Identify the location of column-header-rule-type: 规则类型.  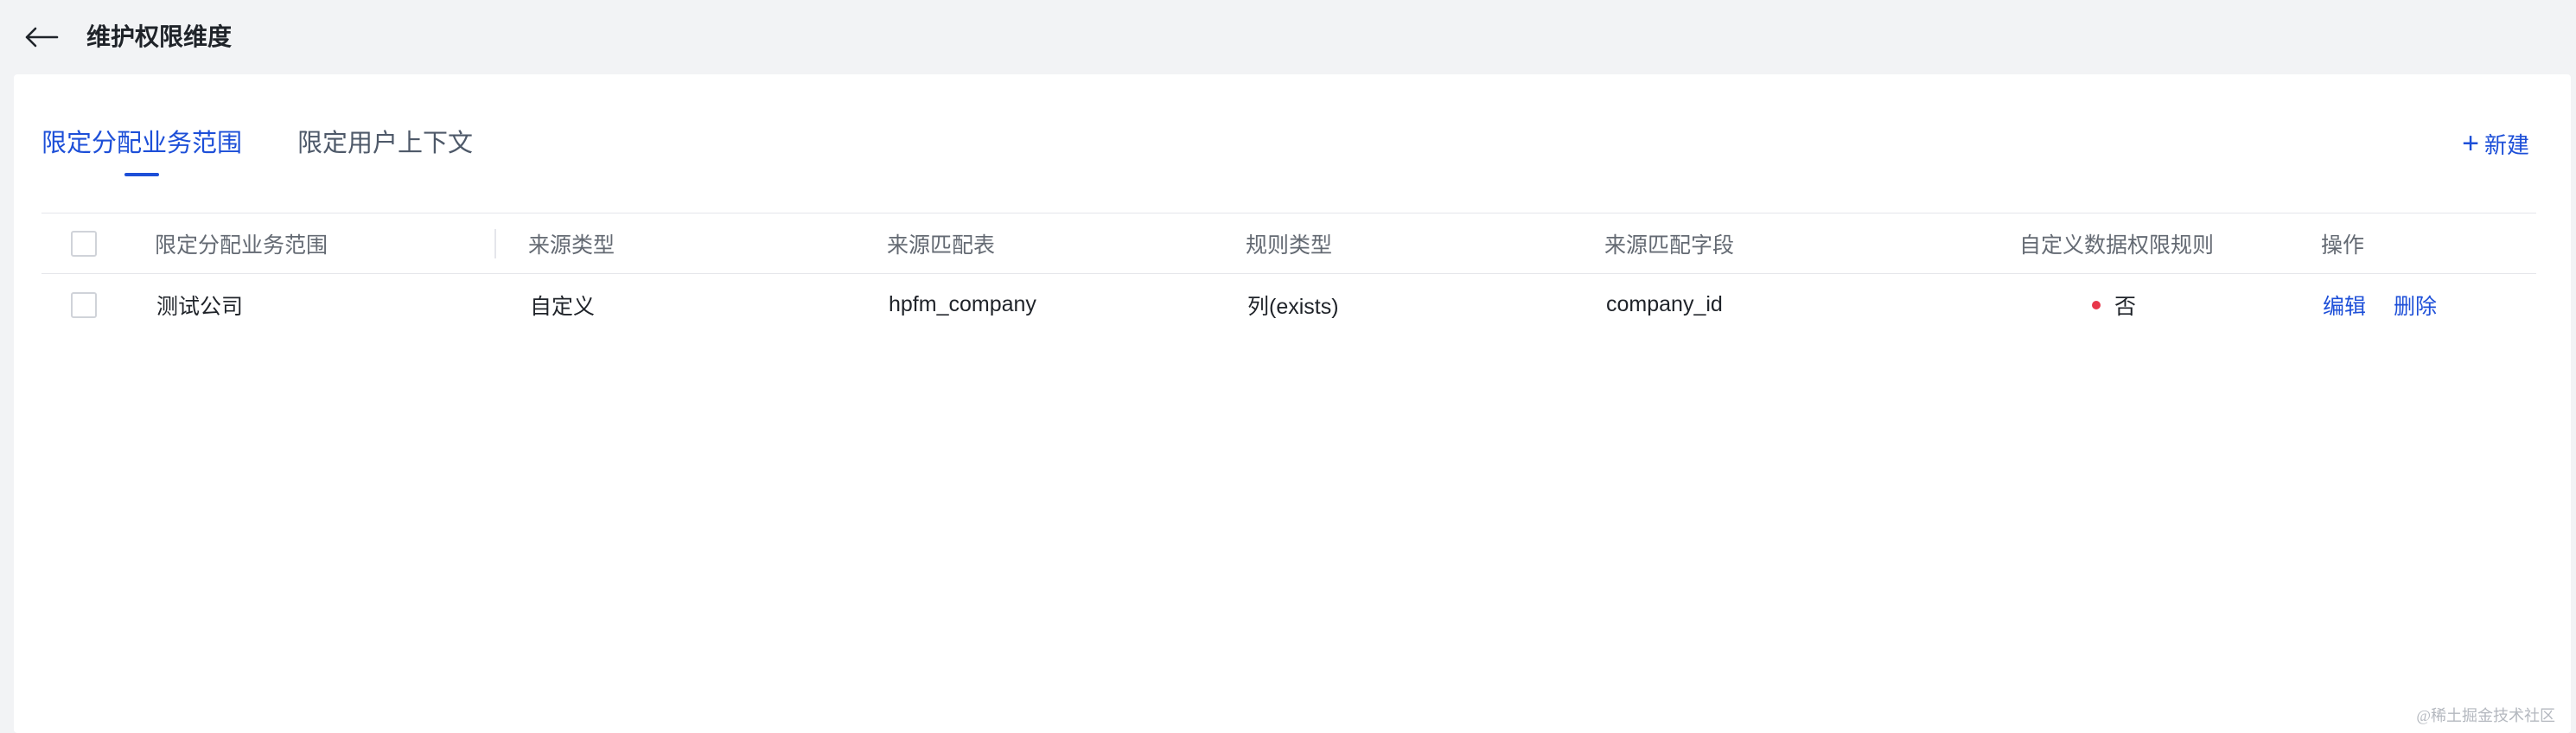
(1289, 246).